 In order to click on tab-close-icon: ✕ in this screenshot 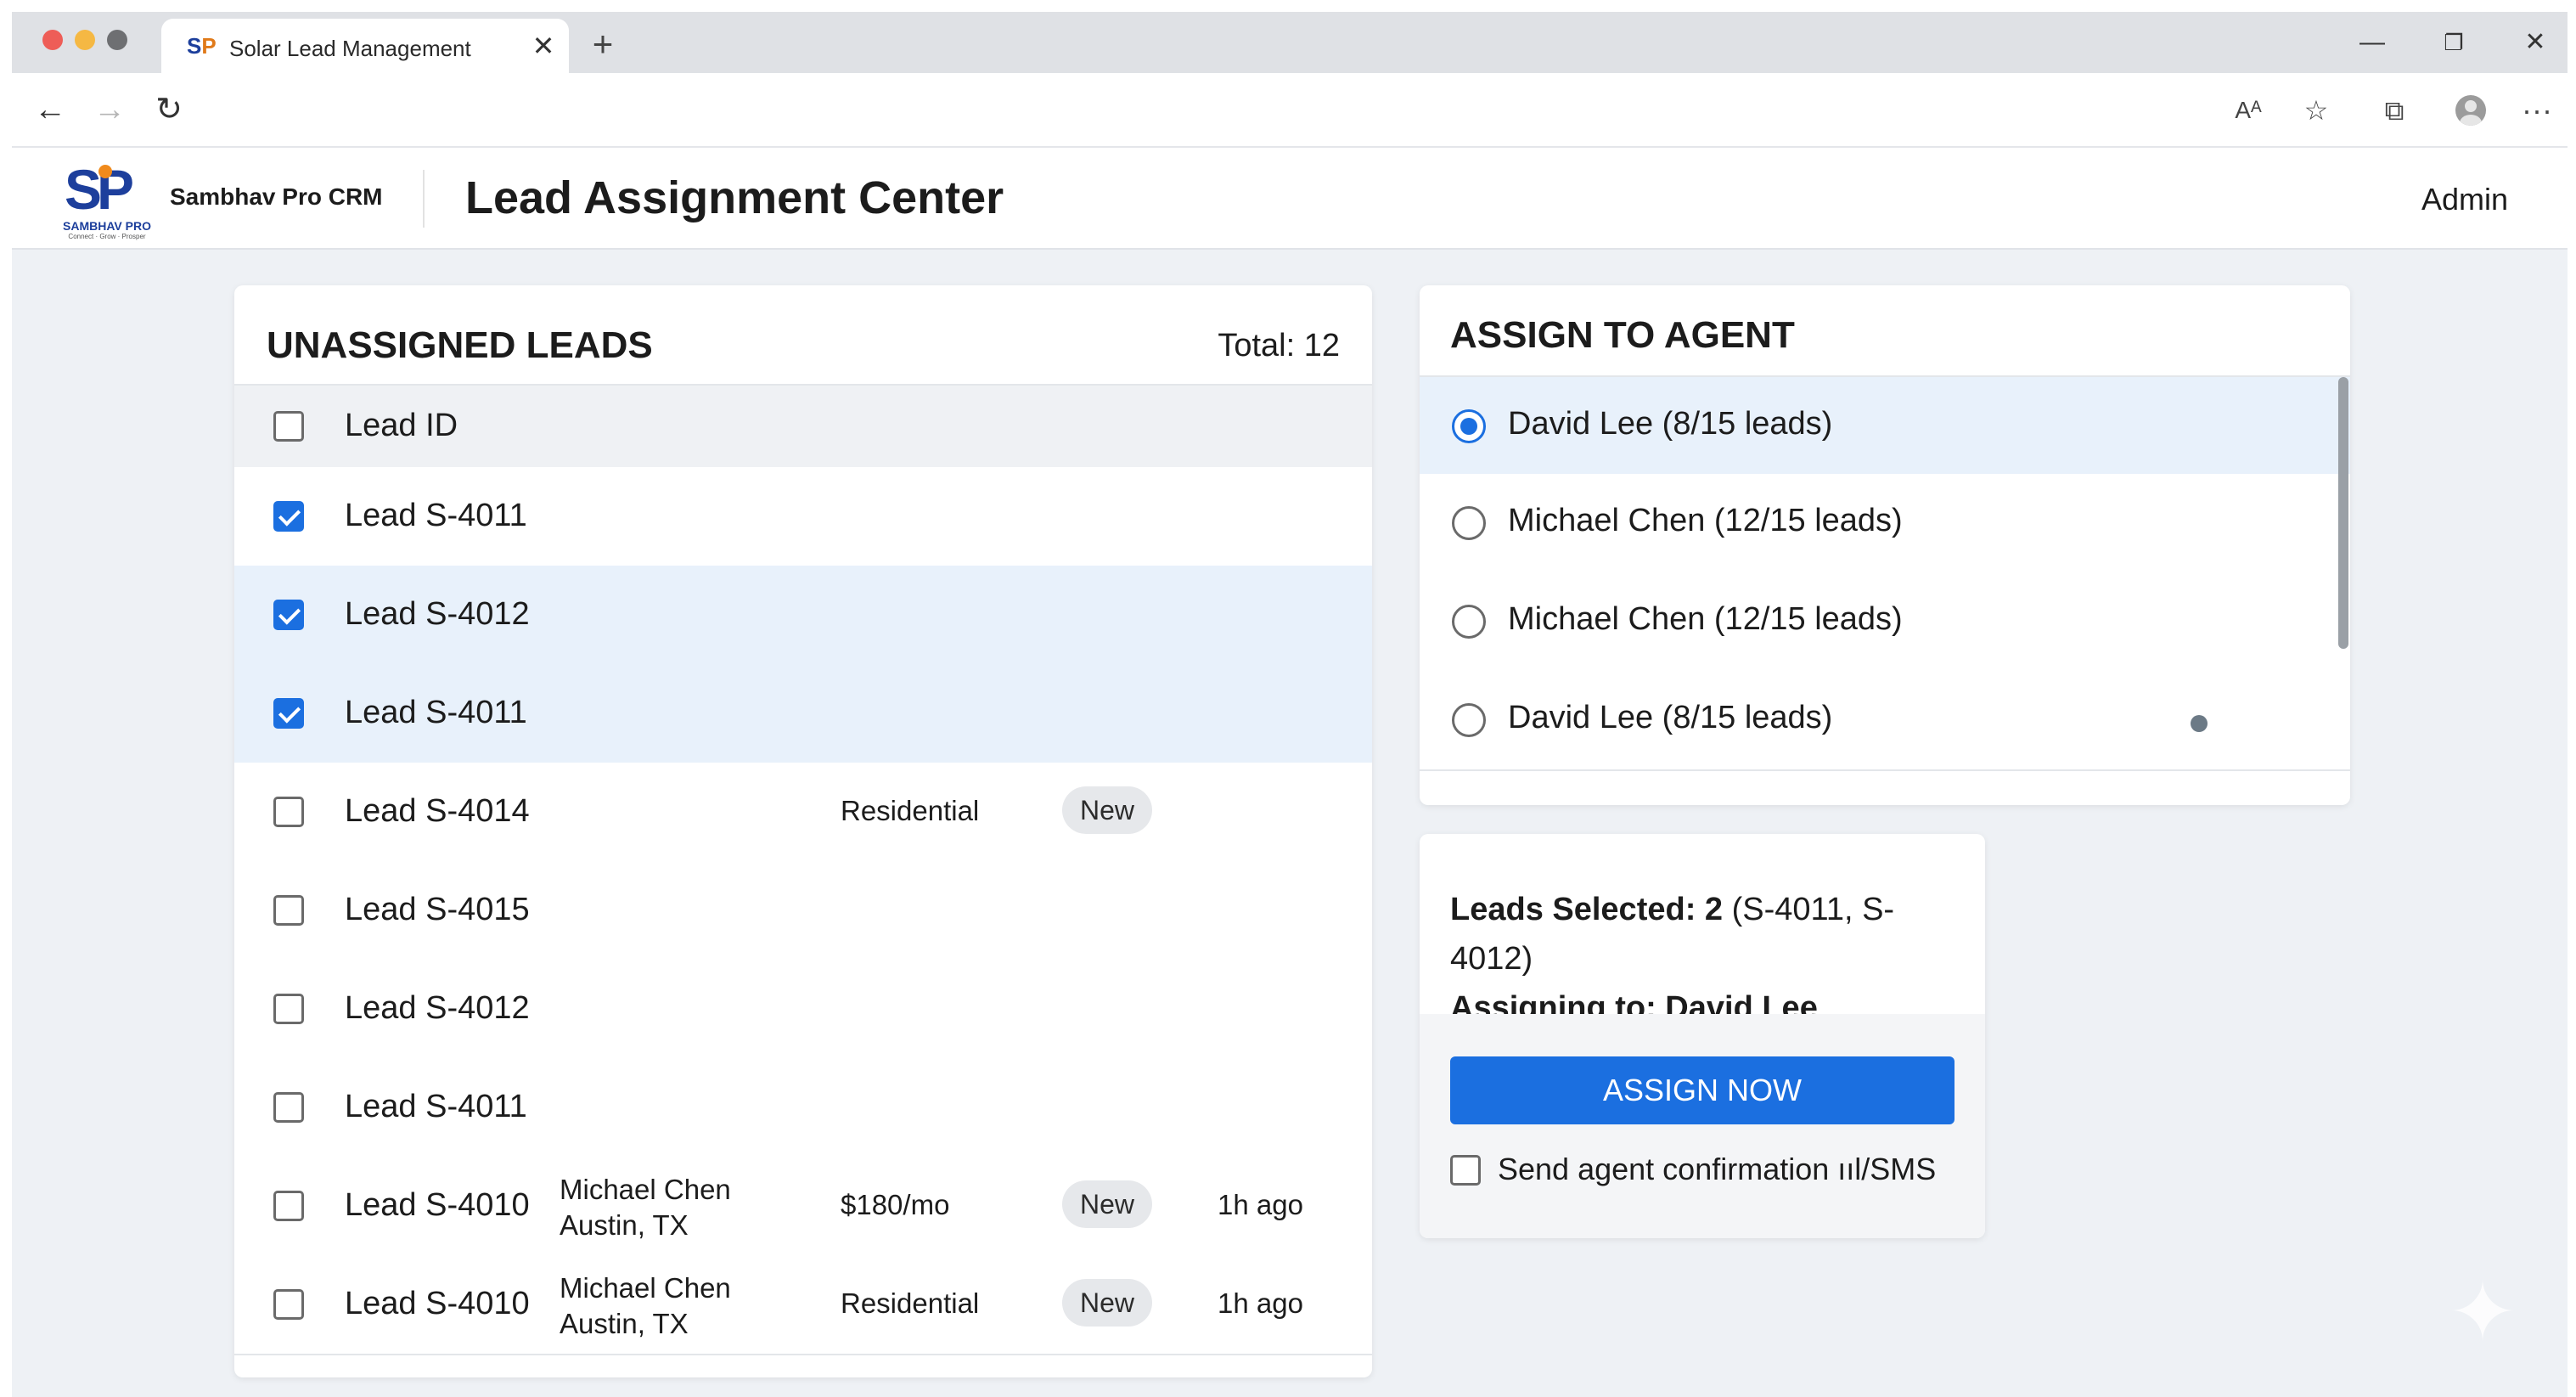, I will do `click(543, 46)`.